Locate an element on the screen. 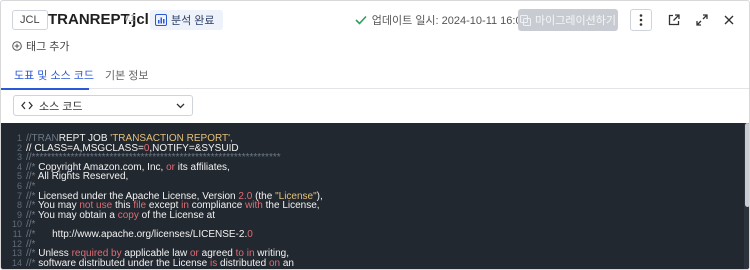 This screenshot has height=270, width=750. view-select-value: 소스 코드 is located at coordinates (61, 106).